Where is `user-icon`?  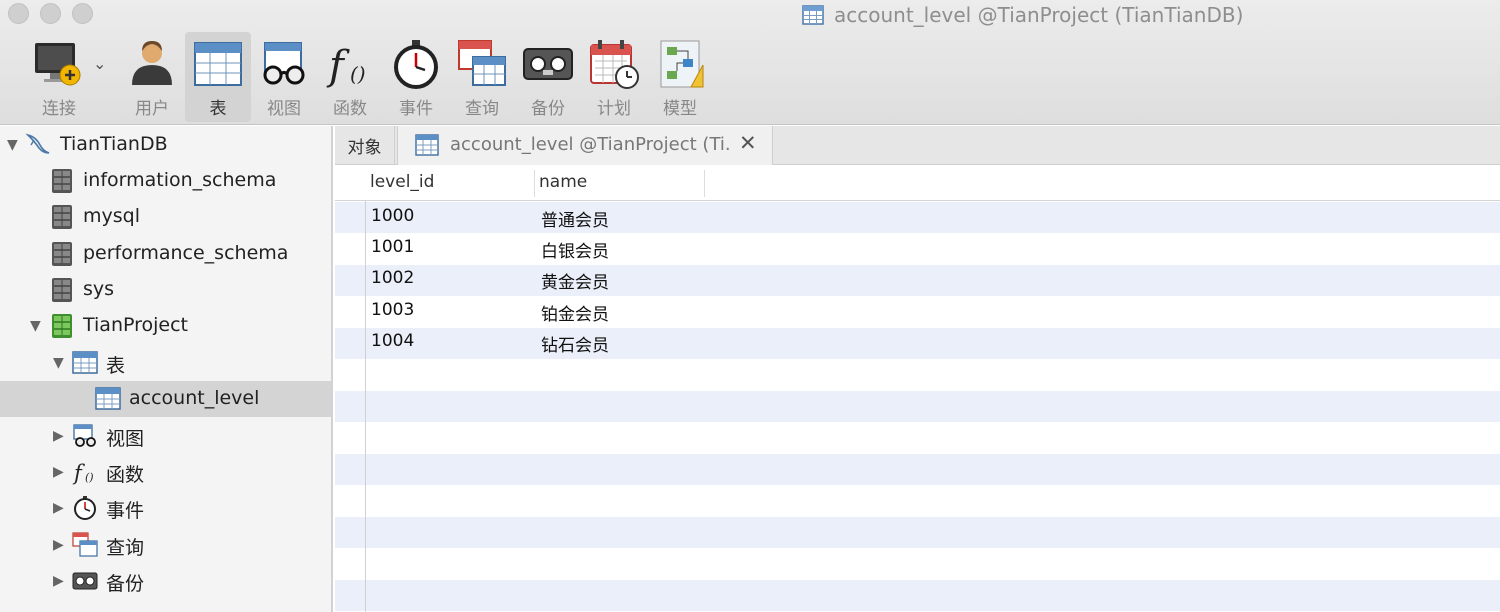
user-icon is located at coordinates (152, 63).